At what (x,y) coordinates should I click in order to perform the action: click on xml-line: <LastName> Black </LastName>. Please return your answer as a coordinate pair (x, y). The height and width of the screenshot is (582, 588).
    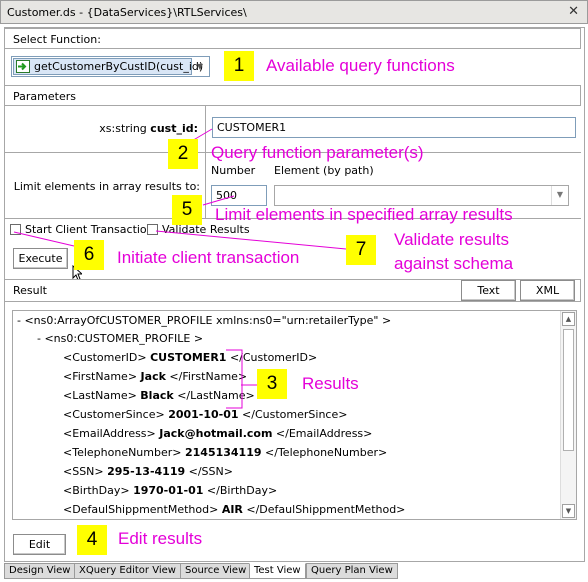
    Looking at the image, I should click on (159, 395).